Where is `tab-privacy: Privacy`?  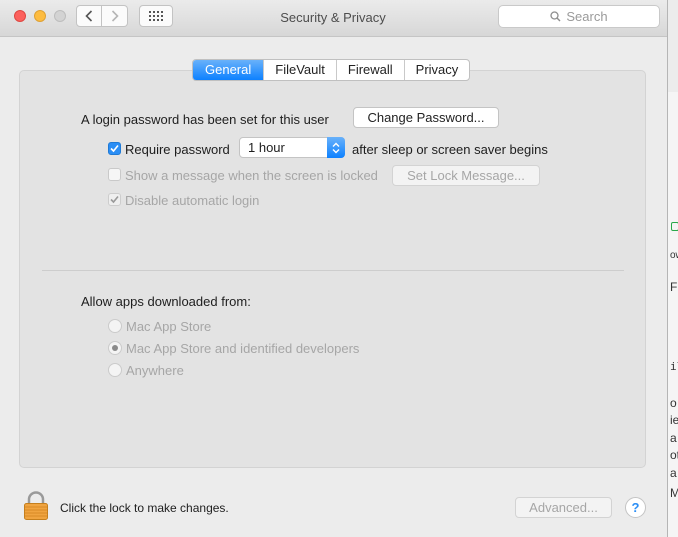 tab-privacy: Privacy is located at coordinates (436, 70).